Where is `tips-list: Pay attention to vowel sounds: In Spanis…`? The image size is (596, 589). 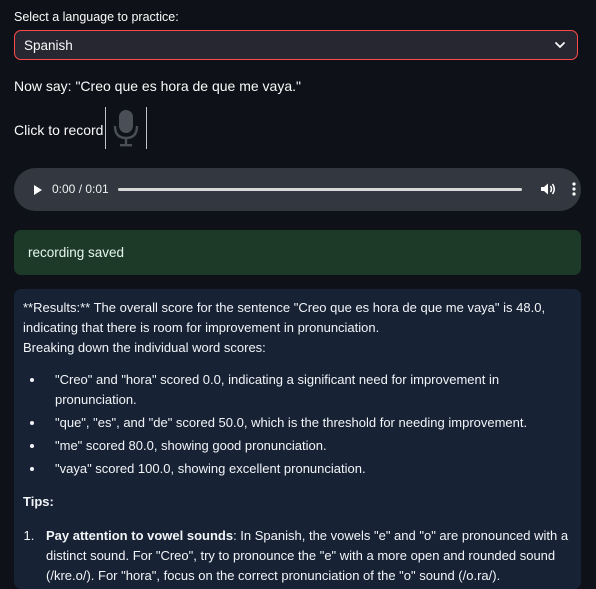 tips-list: Pay attention to vowel sounds: In Spanis… is located at coordinates (297, 556).